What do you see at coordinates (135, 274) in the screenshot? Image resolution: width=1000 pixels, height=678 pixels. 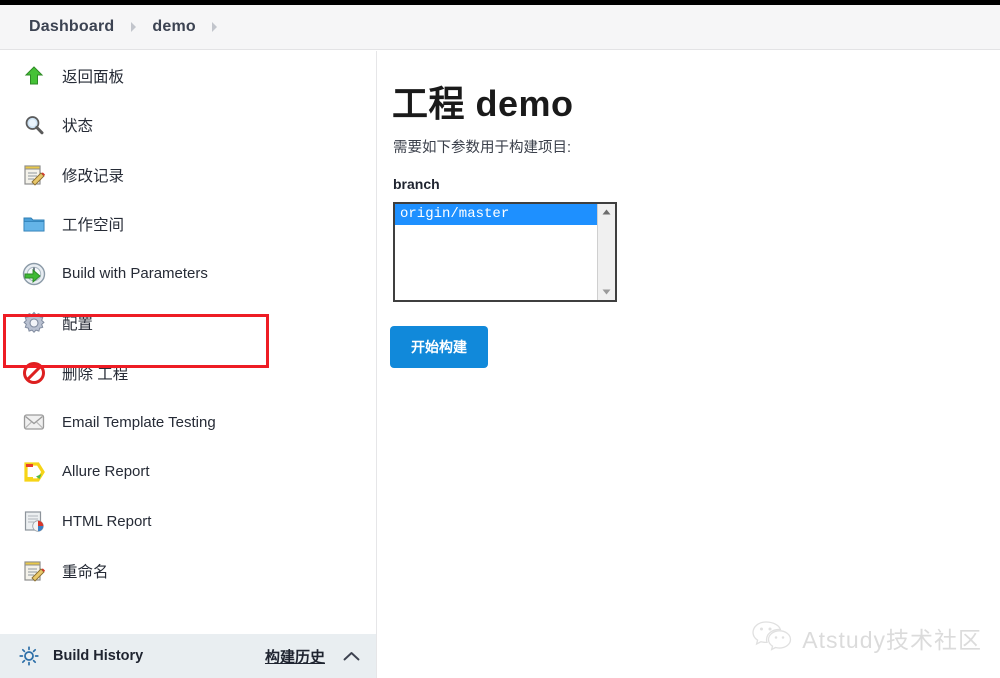 I see `sidebar-item-label: Build with Parameters` at bounding box center [135, 274].